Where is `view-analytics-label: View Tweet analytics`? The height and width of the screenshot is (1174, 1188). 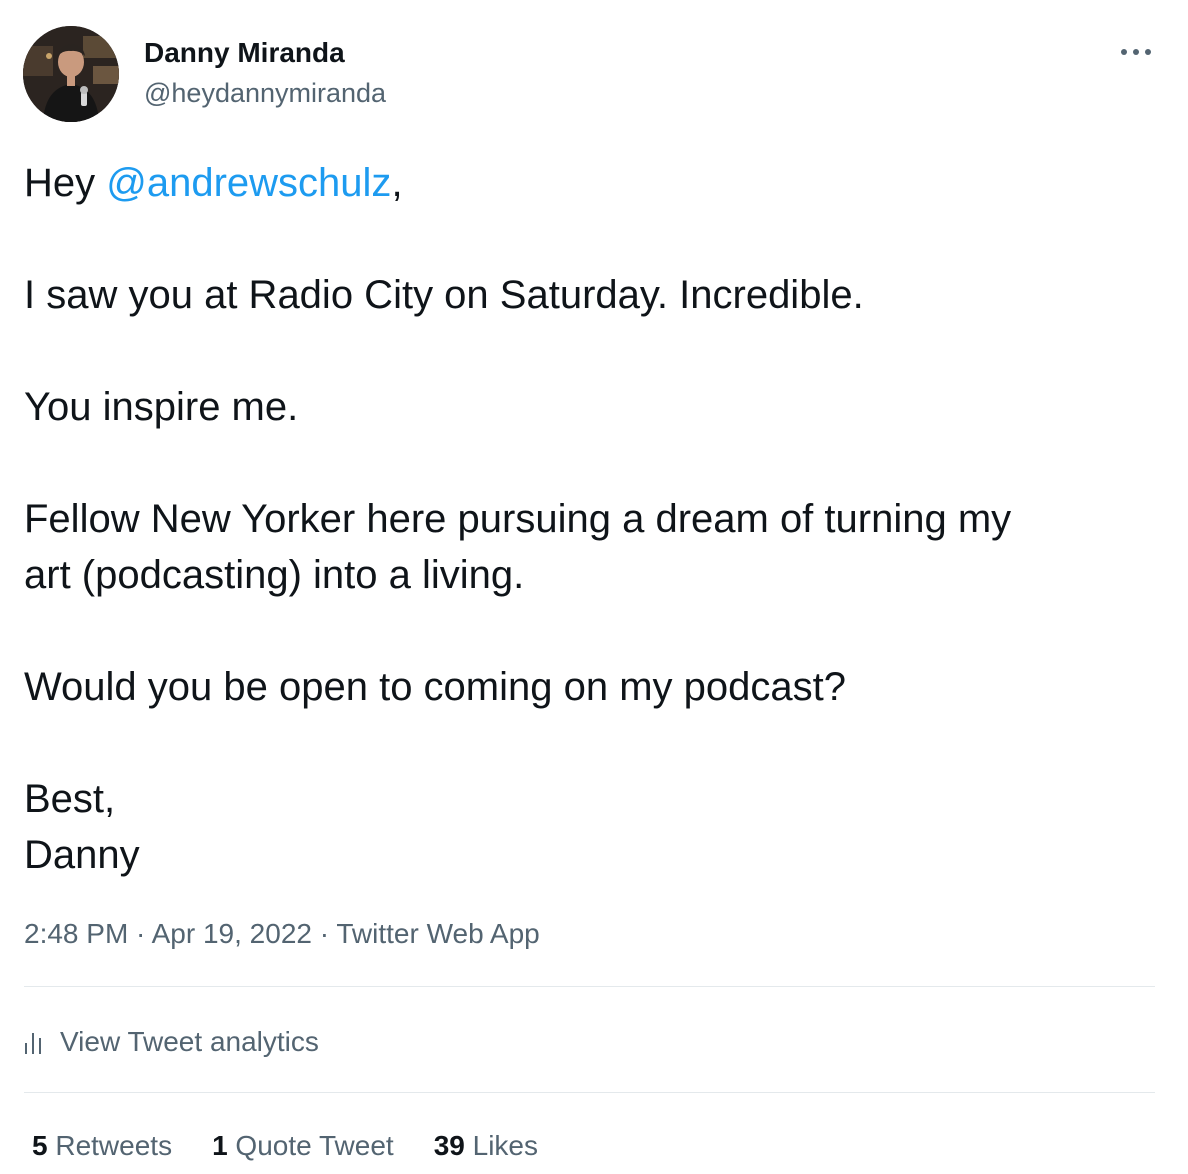 view-analytics-label: View Tweet analytics is located at coordinates (189, 1041).